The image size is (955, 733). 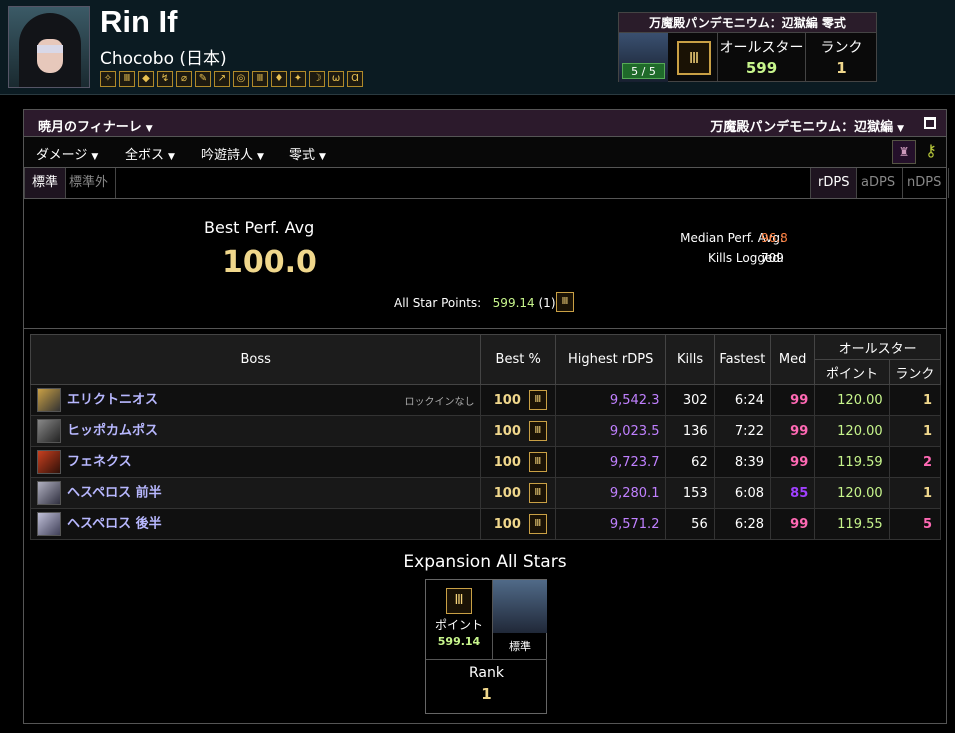 What do you see at coordinates (113, 431) in the screenshot?
I see `boss-name: ヒッポカムポス` at bounding box center [113, 431].